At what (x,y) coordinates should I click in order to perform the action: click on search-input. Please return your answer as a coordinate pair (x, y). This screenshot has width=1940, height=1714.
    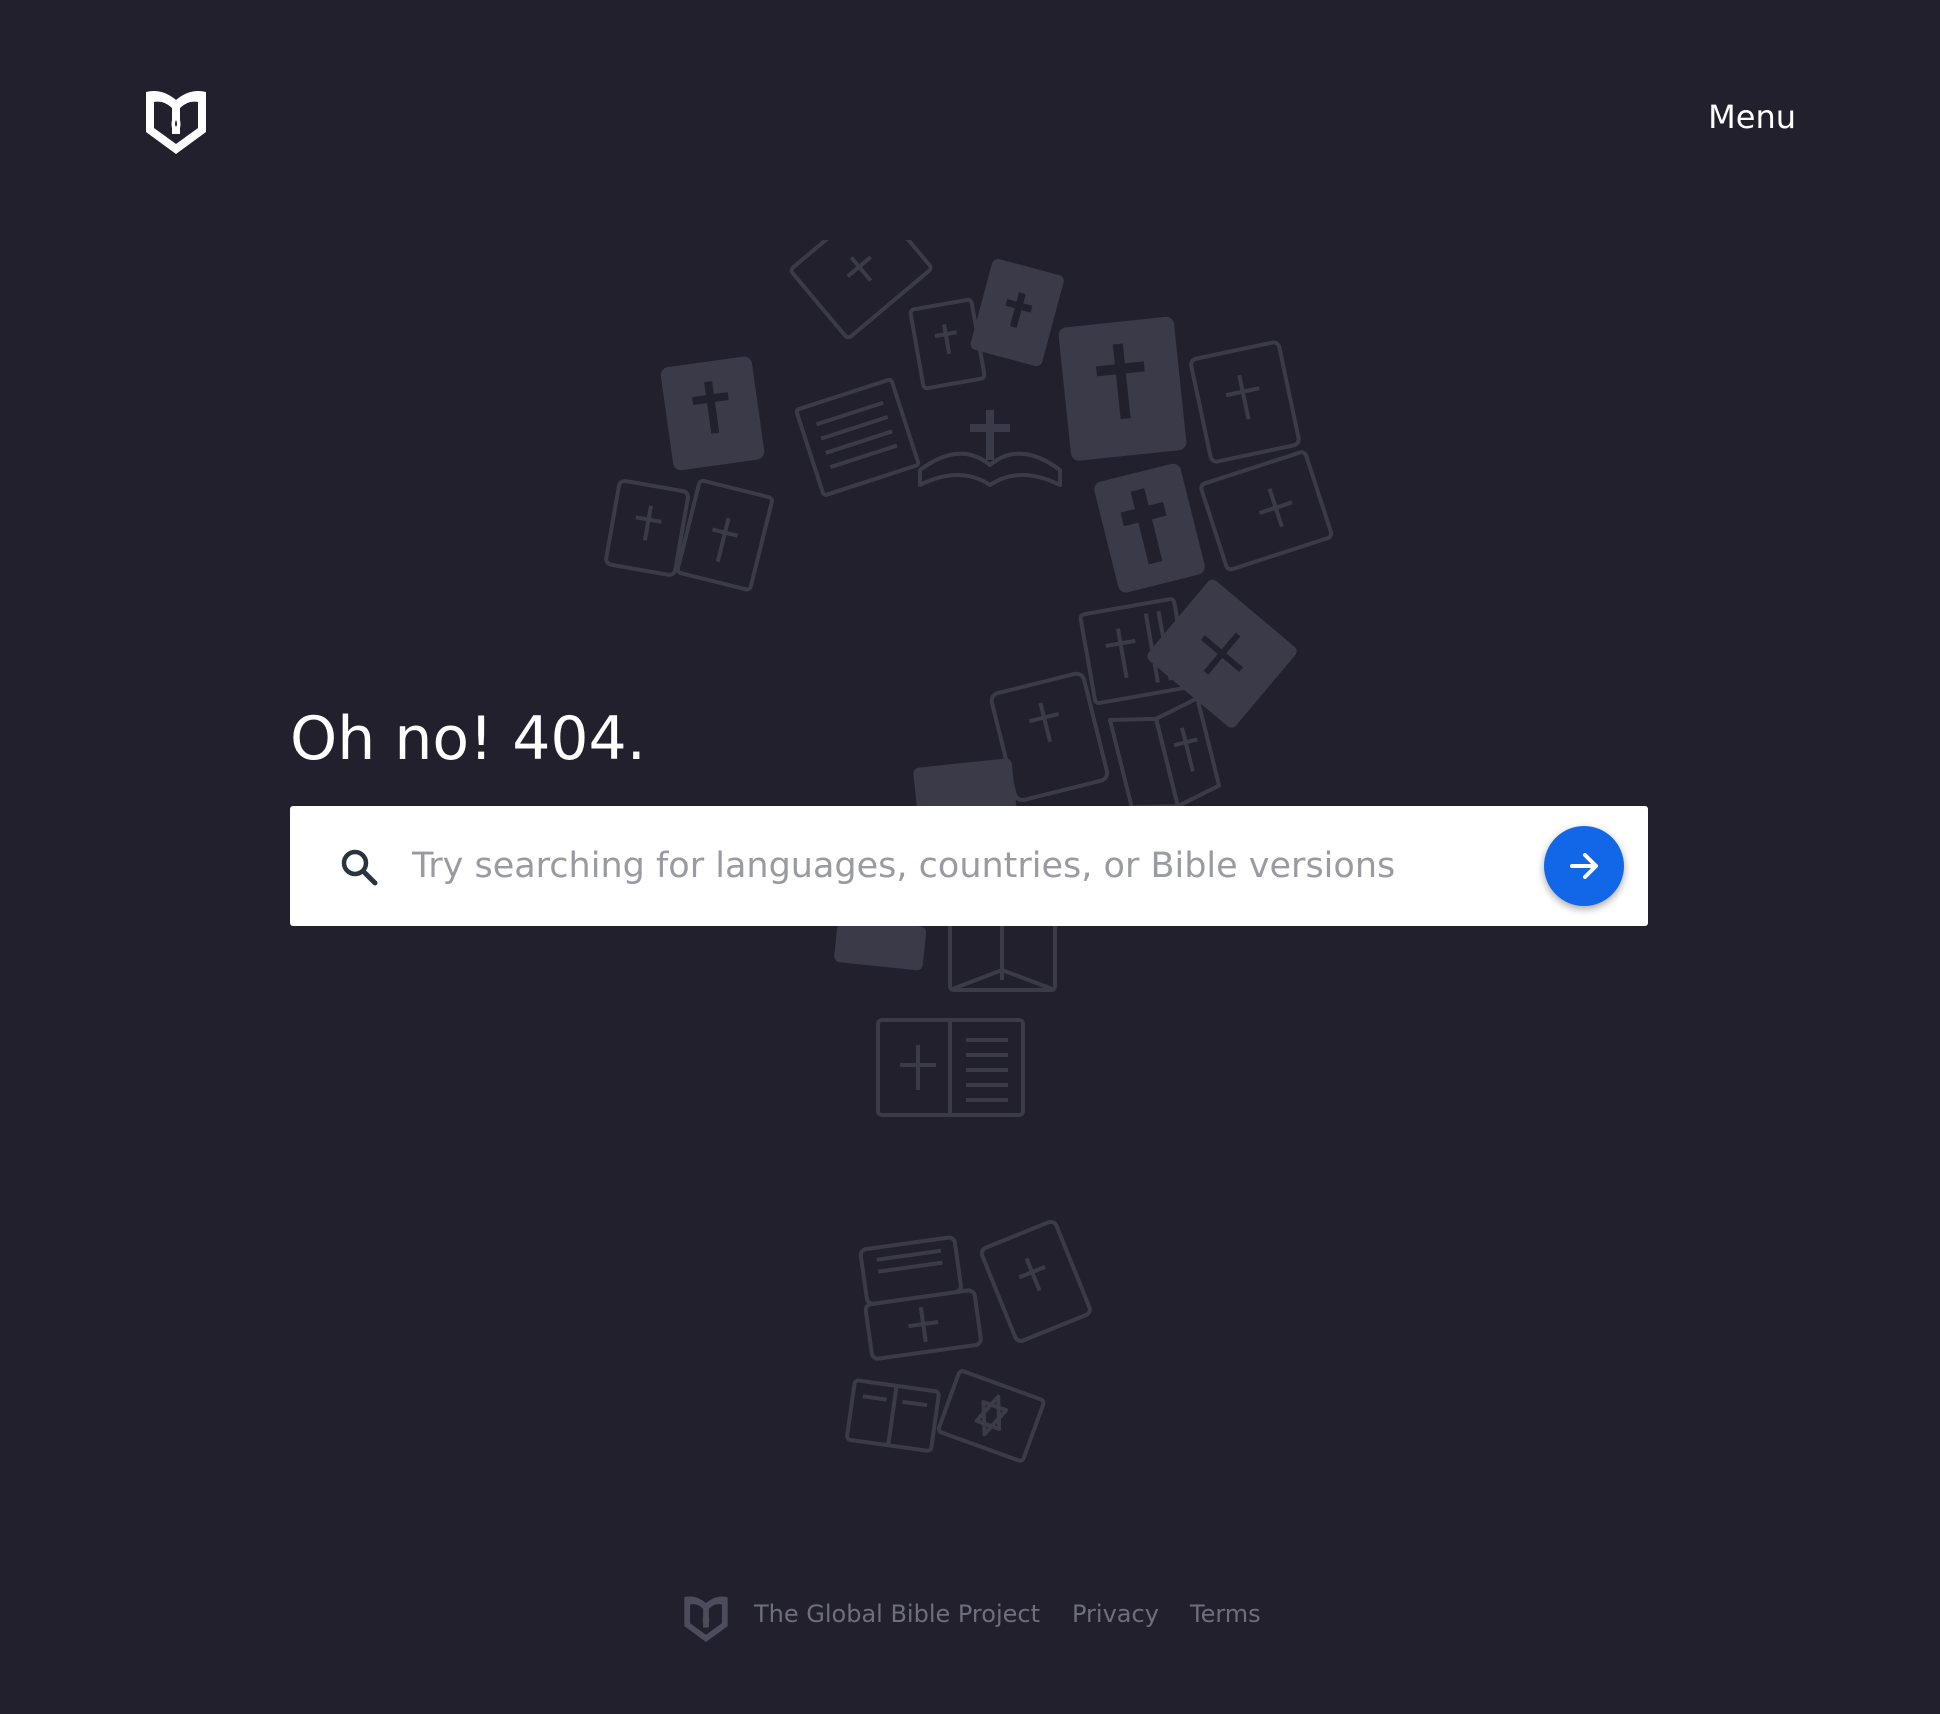
    Looking at the image, I should click on (962, 866).